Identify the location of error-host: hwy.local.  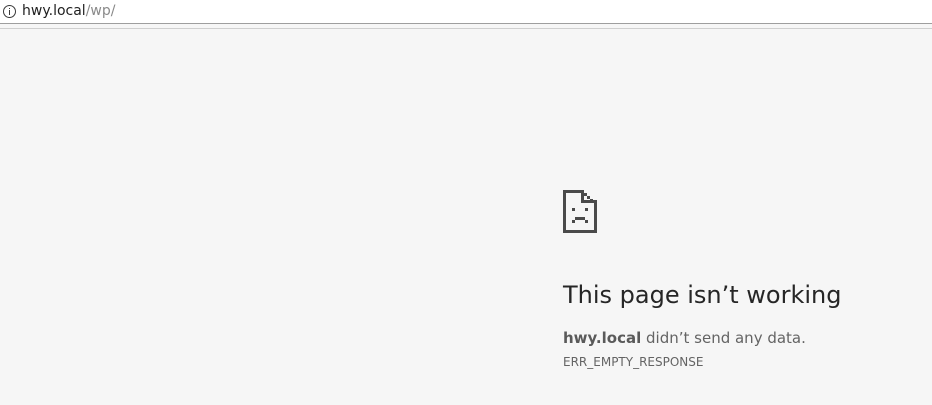
(602, 338).